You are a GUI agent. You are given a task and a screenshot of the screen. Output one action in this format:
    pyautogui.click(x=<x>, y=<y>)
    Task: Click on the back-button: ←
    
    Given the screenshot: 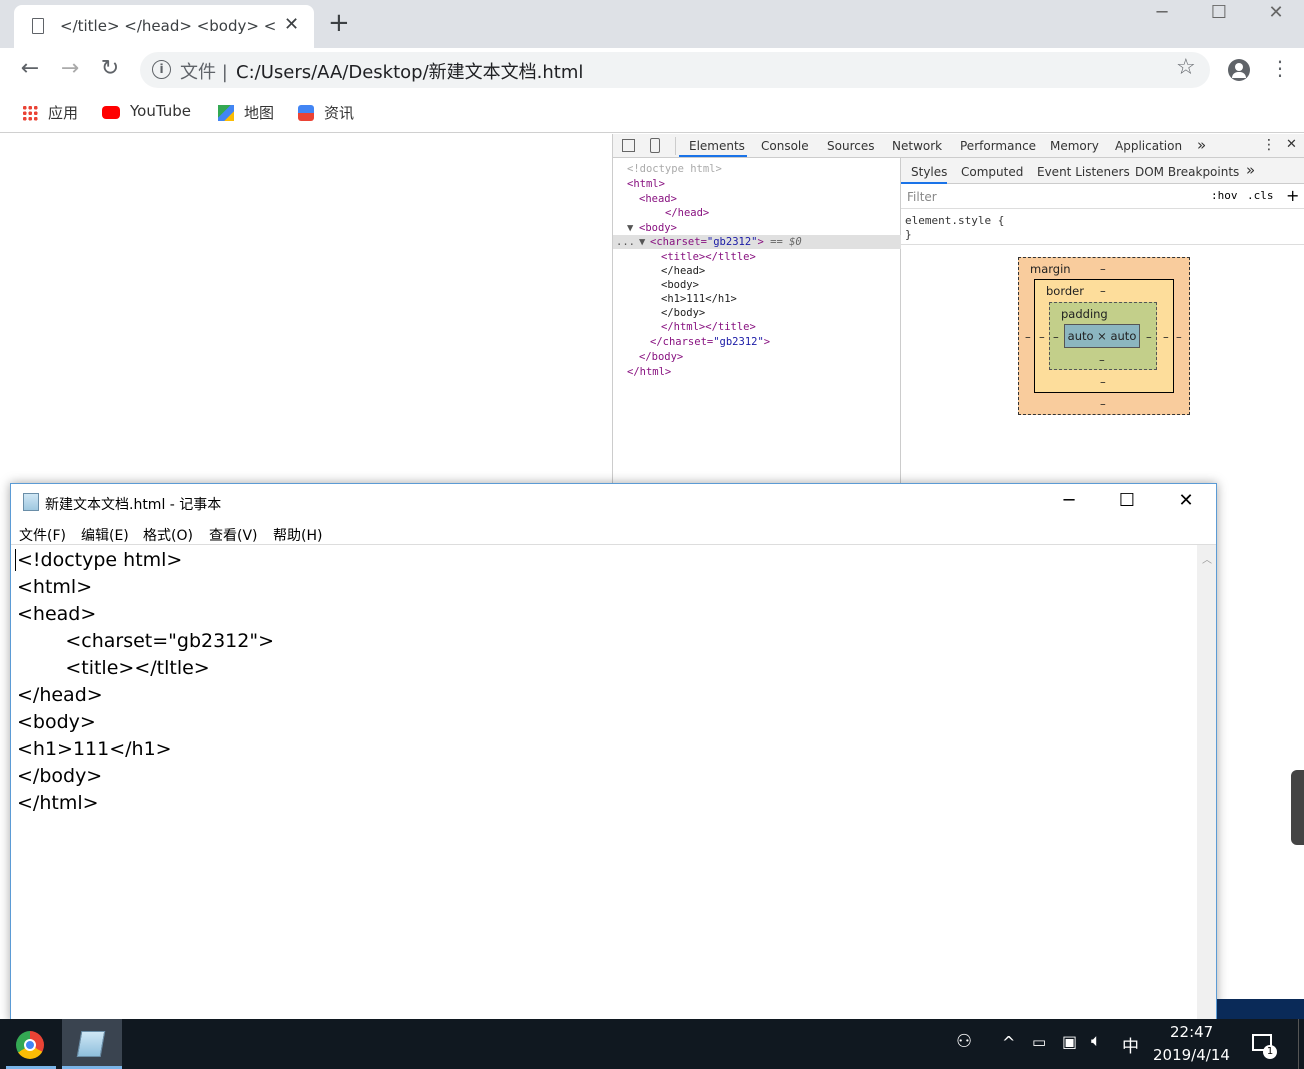 What is the action you would take?
    pyautogui.click(x=30, y=68)
    